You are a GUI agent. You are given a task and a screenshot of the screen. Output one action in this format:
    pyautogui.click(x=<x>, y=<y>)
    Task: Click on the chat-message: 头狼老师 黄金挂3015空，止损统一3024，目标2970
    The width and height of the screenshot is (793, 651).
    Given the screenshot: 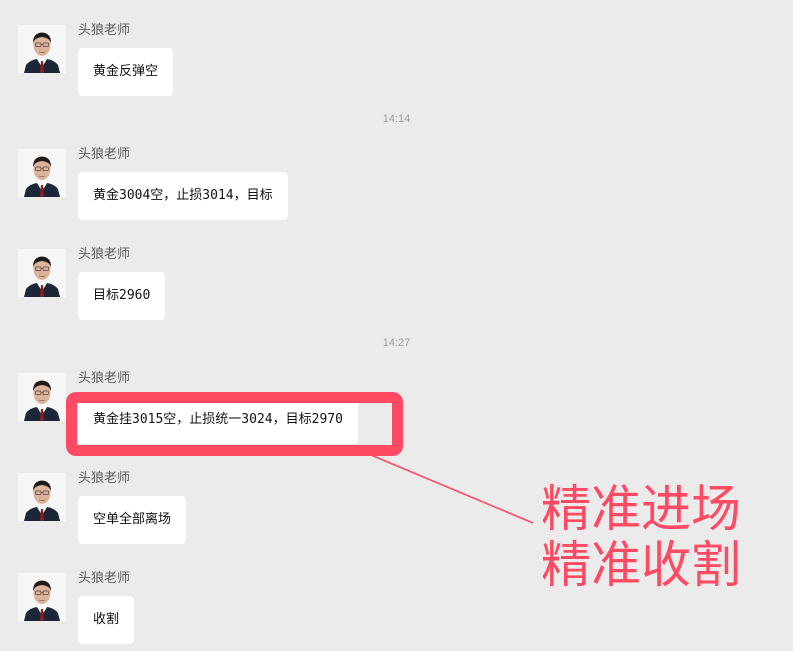 What is the action you would take?
    pyautogui.click(x=398, y=411)
    